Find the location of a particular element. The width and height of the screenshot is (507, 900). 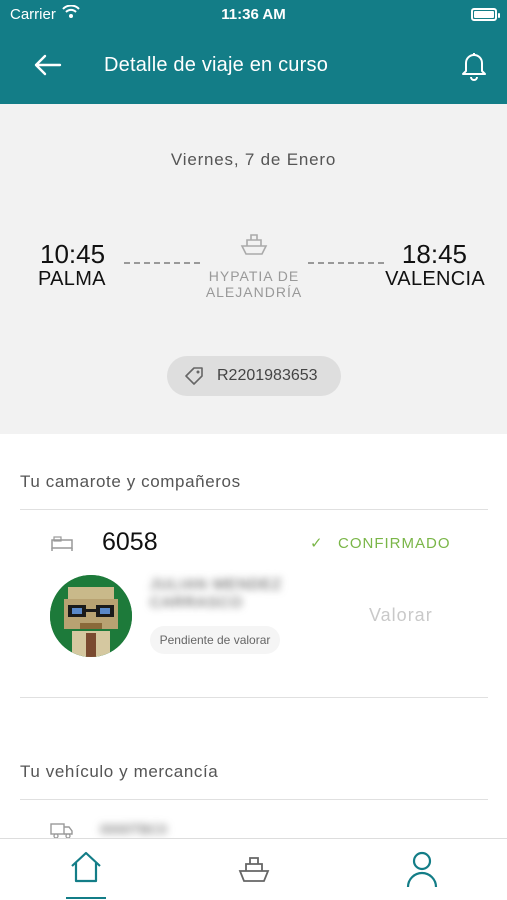

route-line-left is located at coordinates (162, 263).